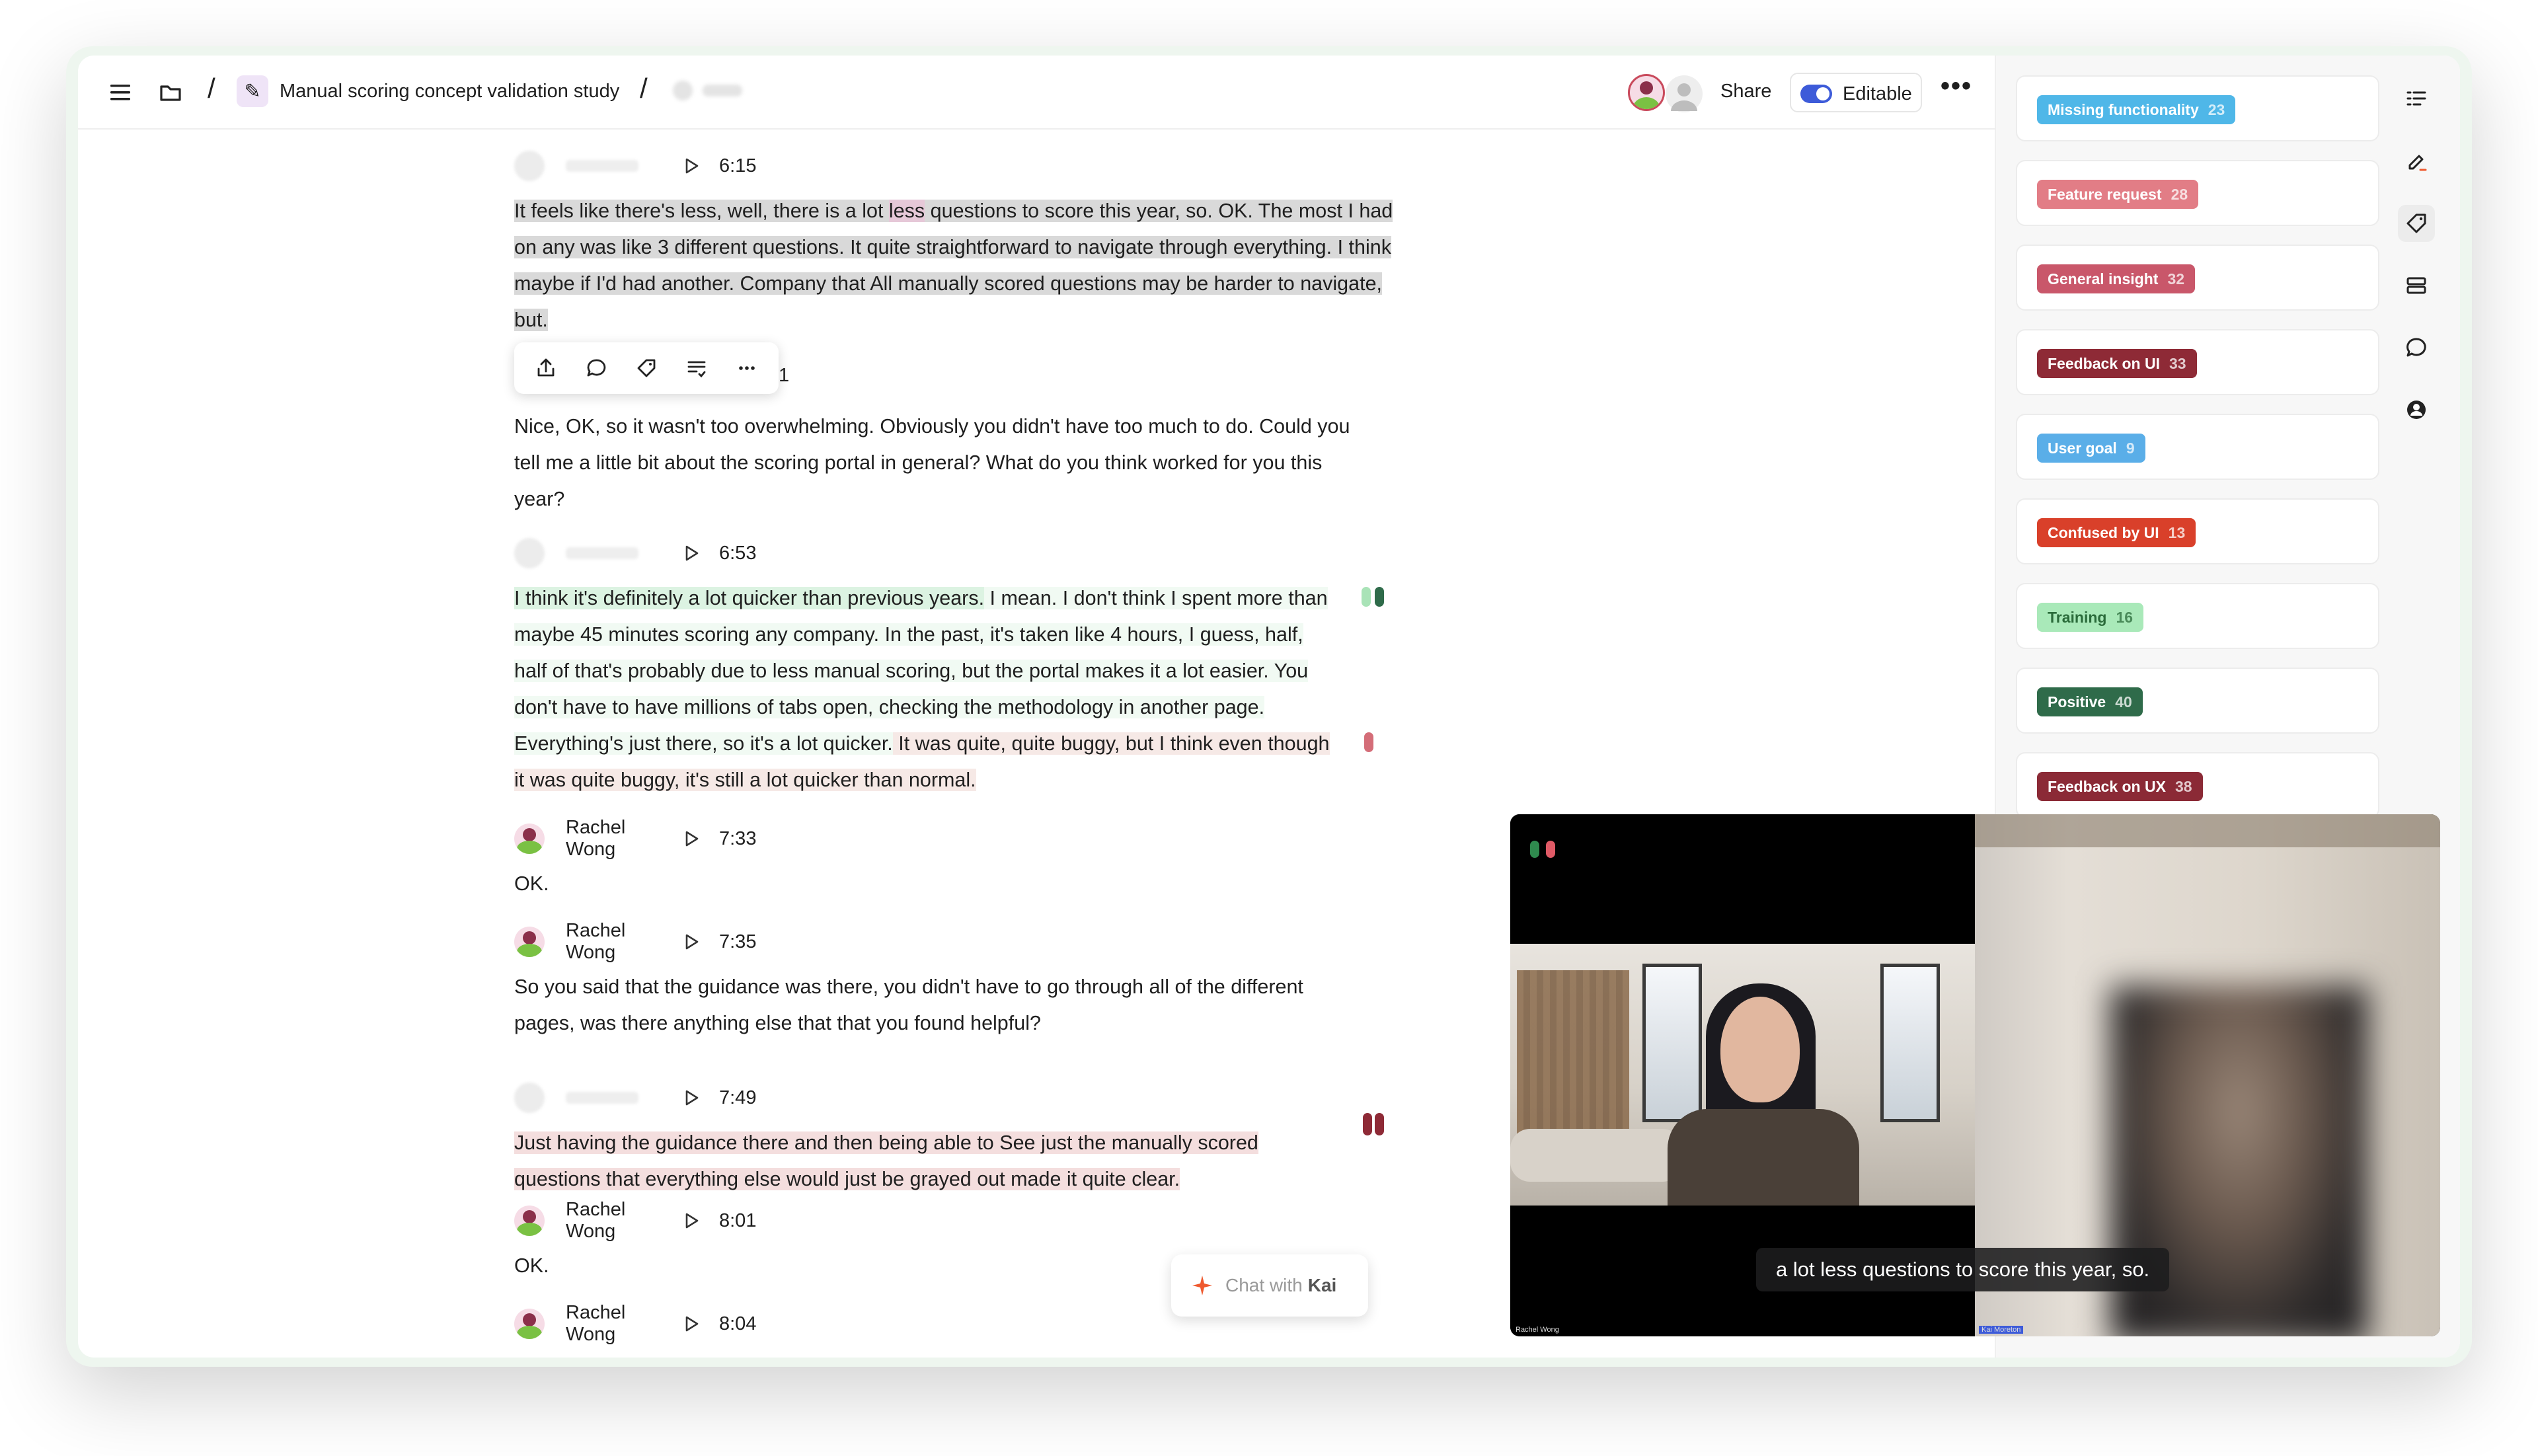 Image resolution: width=2538 pixels, height=1456 pixels. Describe the element at coordinates (2091, 448) in the screenshot. I see `tag-chip: User goal 9` at that location.